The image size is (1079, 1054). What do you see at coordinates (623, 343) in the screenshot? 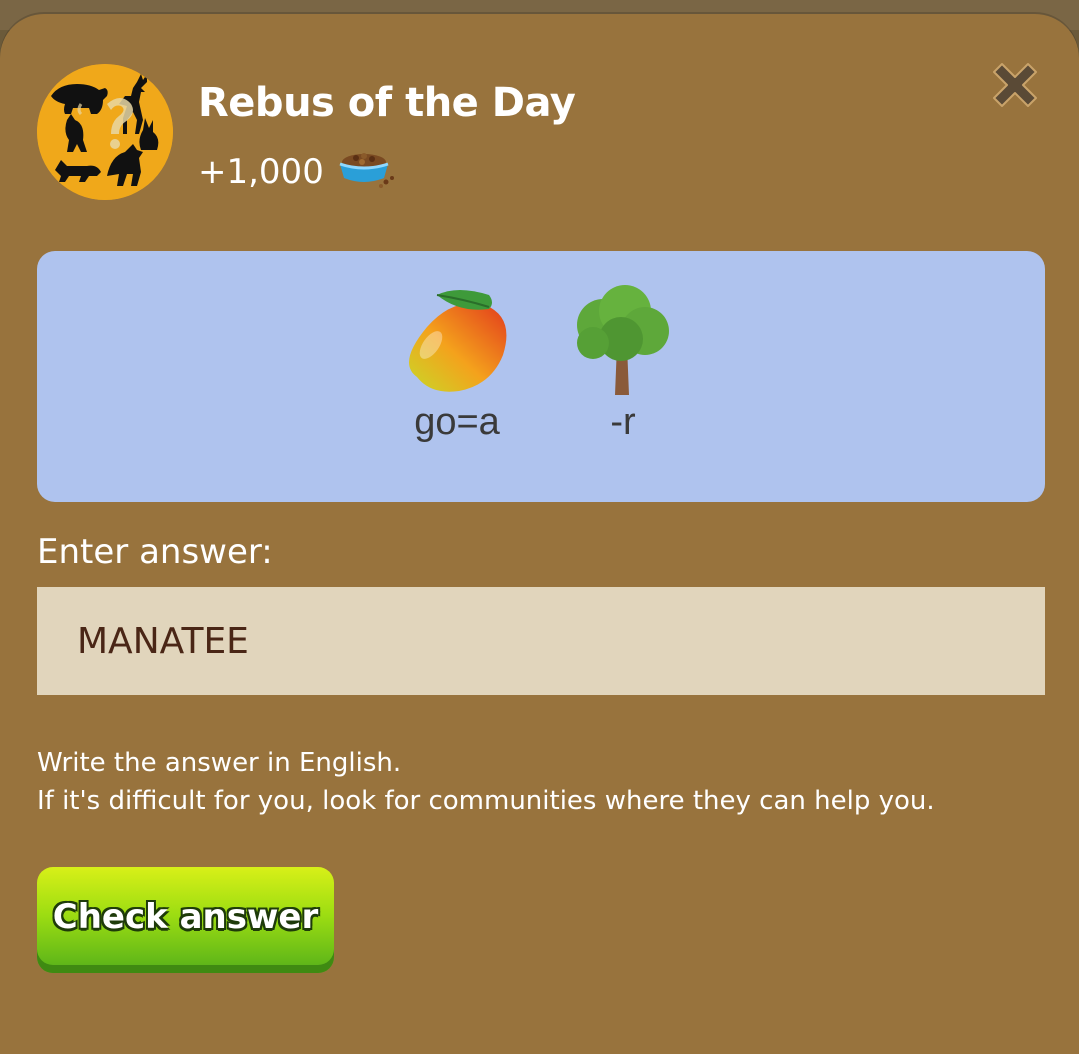
I see `tree-emoji` at bounding box center [623, 343].